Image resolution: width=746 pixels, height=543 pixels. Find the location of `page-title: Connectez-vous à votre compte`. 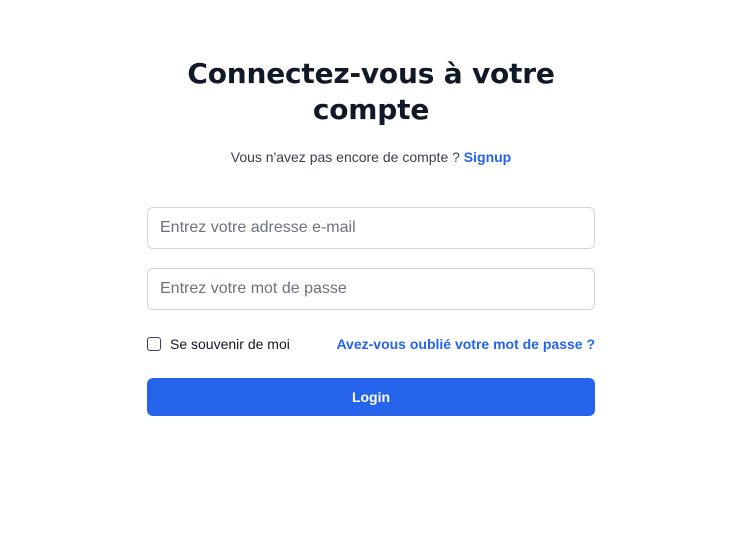

page-title: Connectez-vous à votre compte is located at coordinates (371, 91).